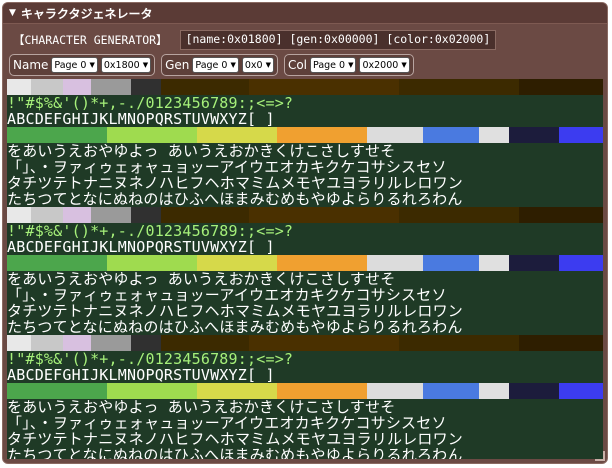  What do you see at coordinates (257, 65) in the screenshot?
I see `gen-address-select: 0x0 ▼` at bounding box center [257, 65].